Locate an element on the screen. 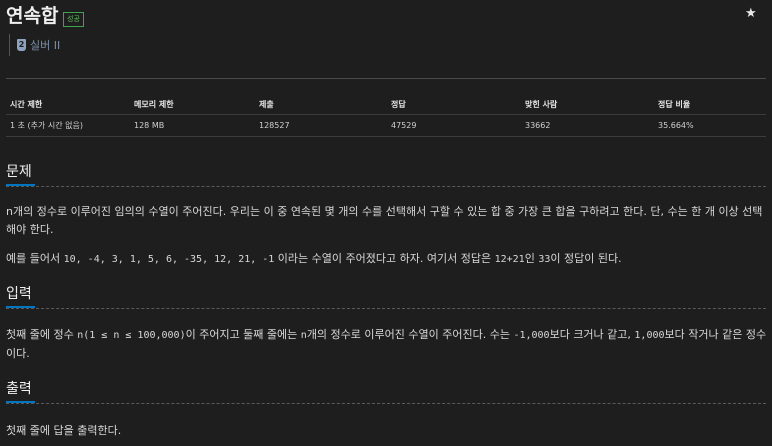 This screenshot has height=446, width=772. table-header-row: 시간 제한 메모리 제한 제출 정답 맞힌 사람 정답 비율 is located at coordinates (386, 104).